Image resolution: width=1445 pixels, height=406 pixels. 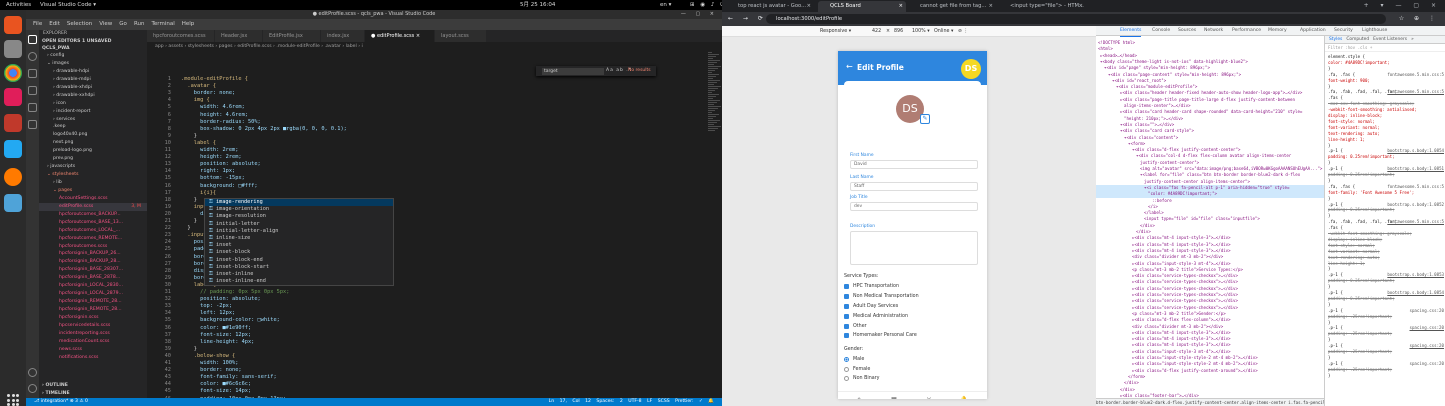 What do you see at coordinates (862, 6) in the screenshot?
I see `browser-tab: QCLS Board ×` at bounding box center [862, 6].